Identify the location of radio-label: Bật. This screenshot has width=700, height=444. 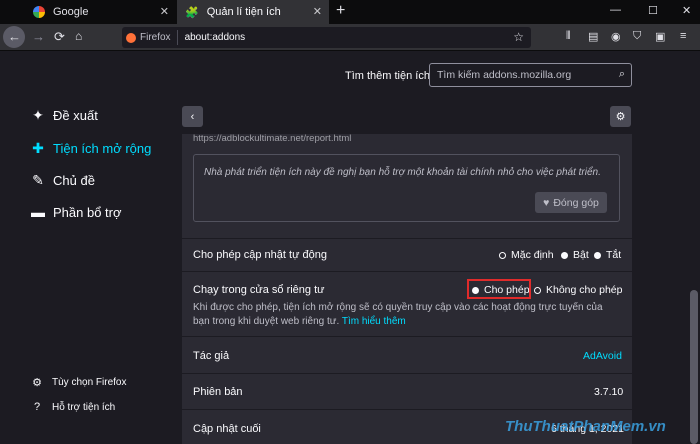
(581, 255).